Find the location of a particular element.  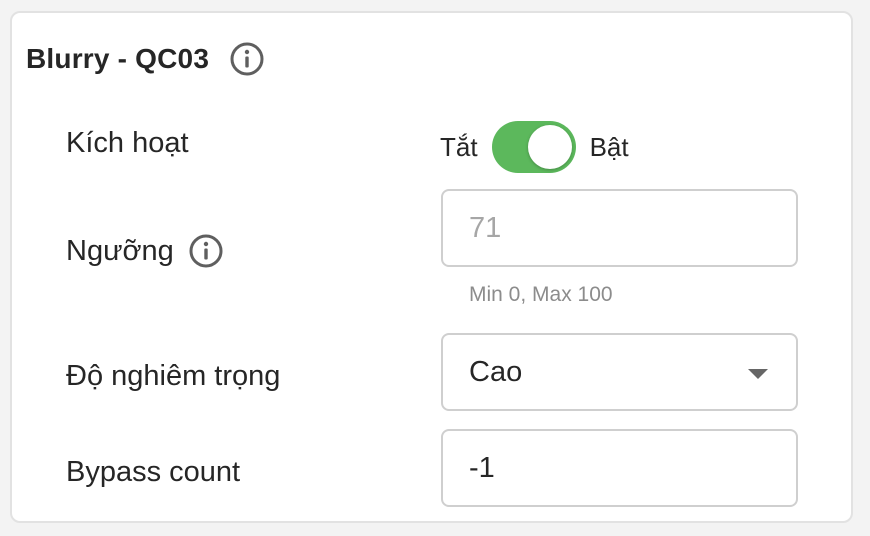

bypass-count-input-box is located at coordinates (619, 468).